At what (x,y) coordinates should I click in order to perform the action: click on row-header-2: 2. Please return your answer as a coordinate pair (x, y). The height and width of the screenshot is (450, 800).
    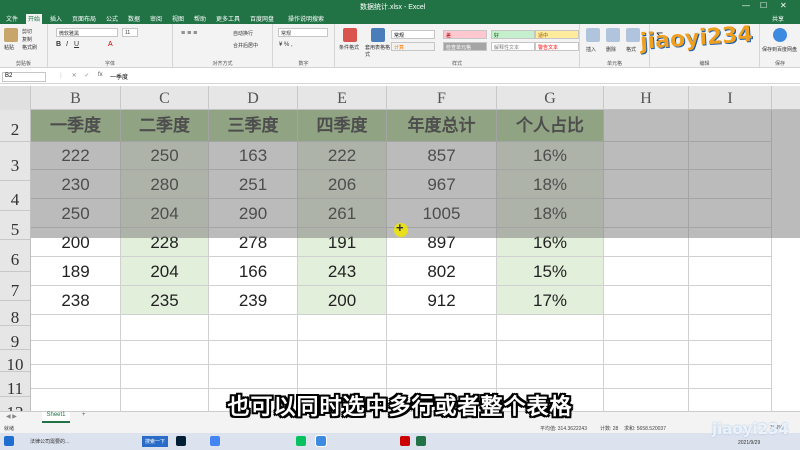
    Looking at the image, I should click on (15, 126).